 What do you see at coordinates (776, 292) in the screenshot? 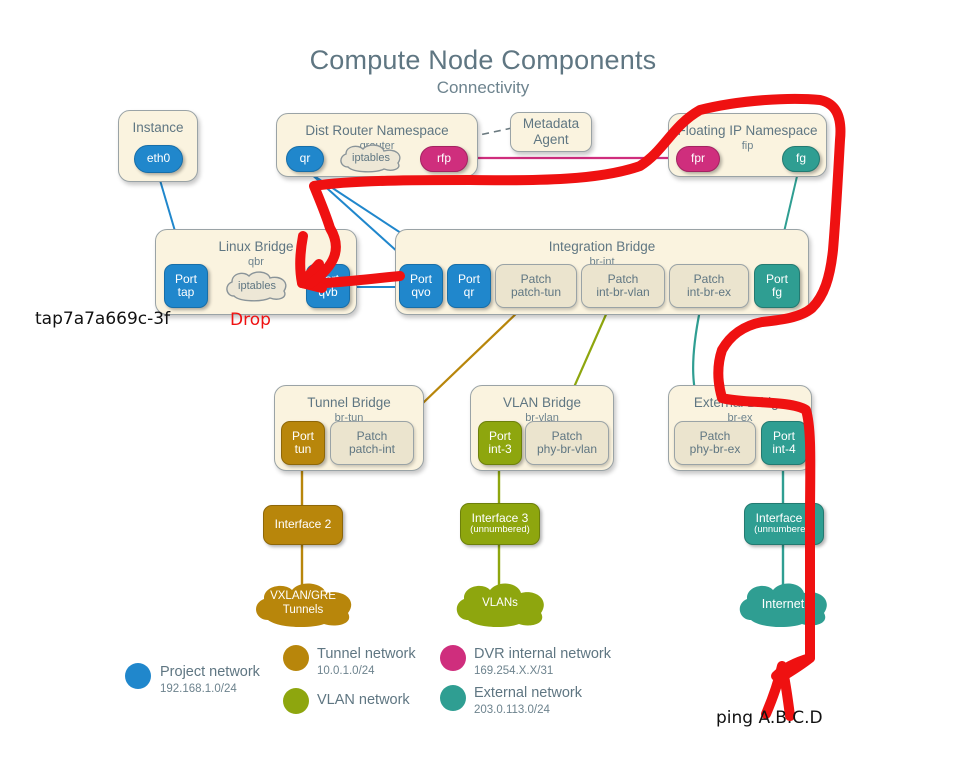
I see `port-fg-brint-label2: fg` at bounding box center [776, 292].